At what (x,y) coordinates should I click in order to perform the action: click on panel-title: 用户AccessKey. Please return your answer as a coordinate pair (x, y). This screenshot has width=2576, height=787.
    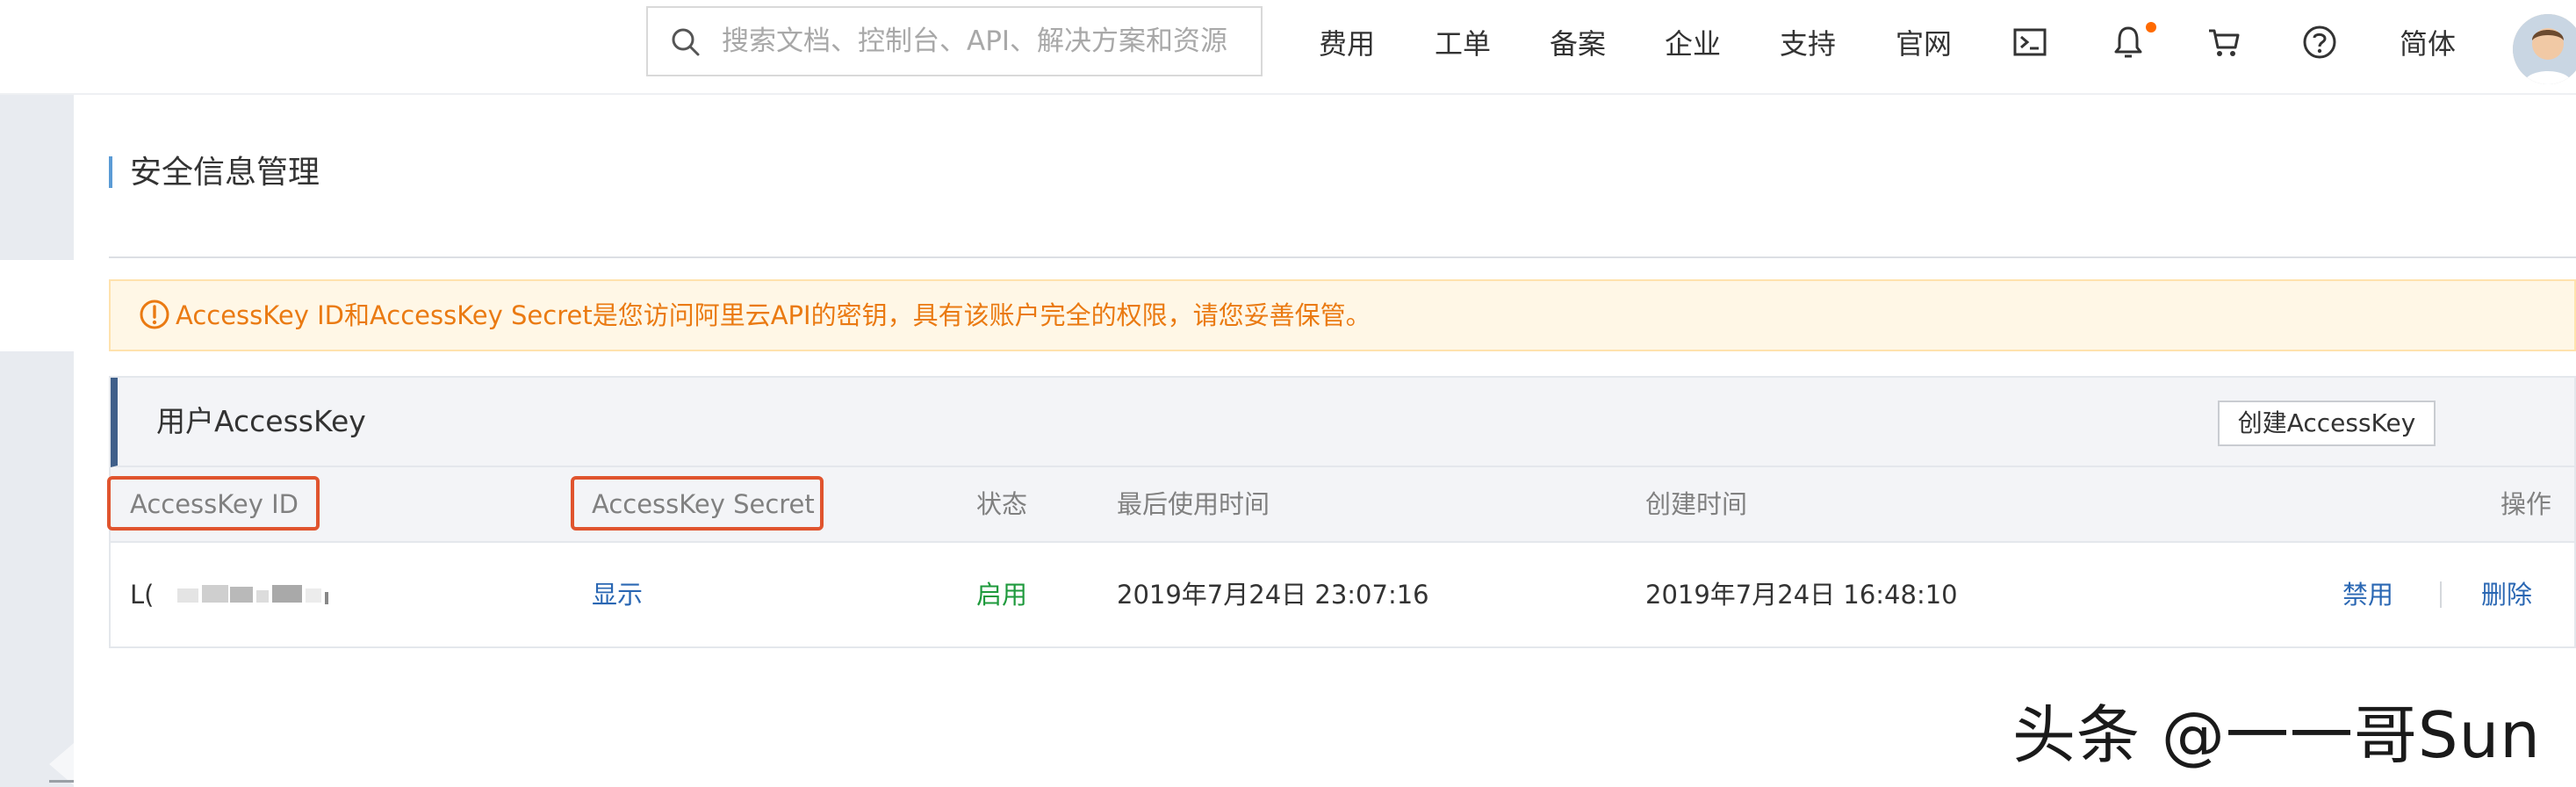
    Looking at the image, I should click on (261, 421).